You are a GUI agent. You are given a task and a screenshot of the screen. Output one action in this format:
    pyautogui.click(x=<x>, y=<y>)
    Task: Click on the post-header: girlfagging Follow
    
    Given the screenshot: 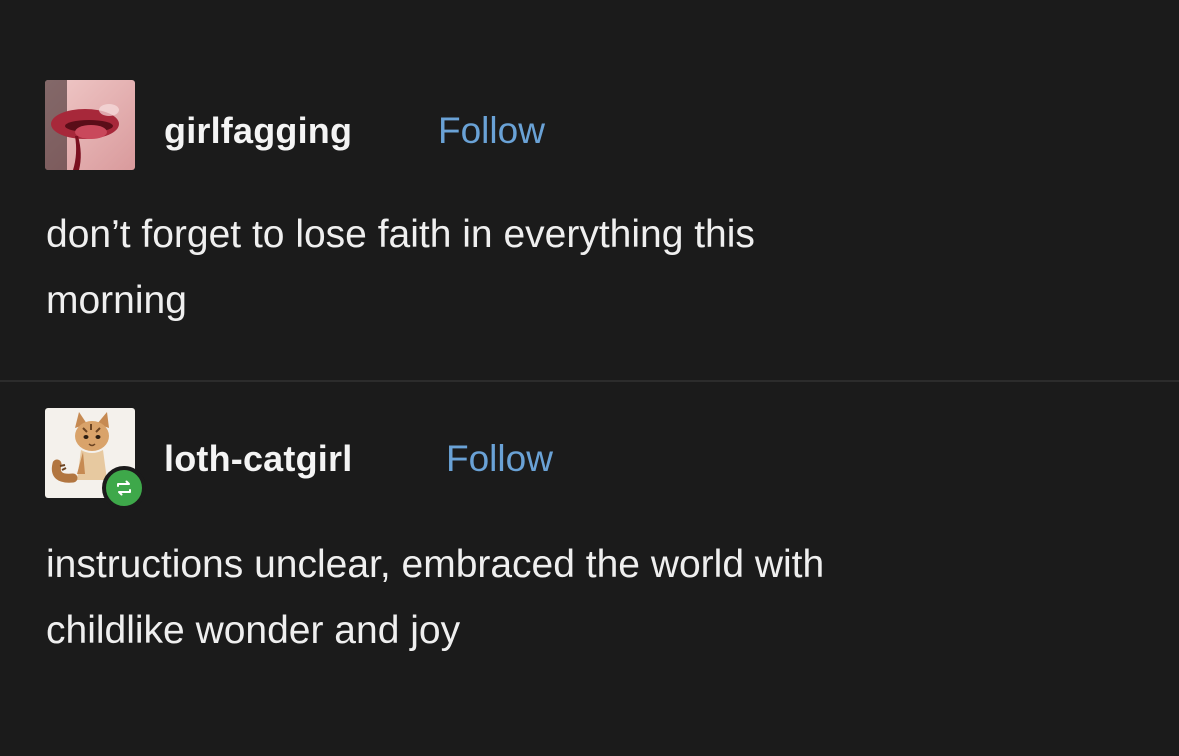 What is the action you would take?
    pyautogui.click(x=589, y=127)
    